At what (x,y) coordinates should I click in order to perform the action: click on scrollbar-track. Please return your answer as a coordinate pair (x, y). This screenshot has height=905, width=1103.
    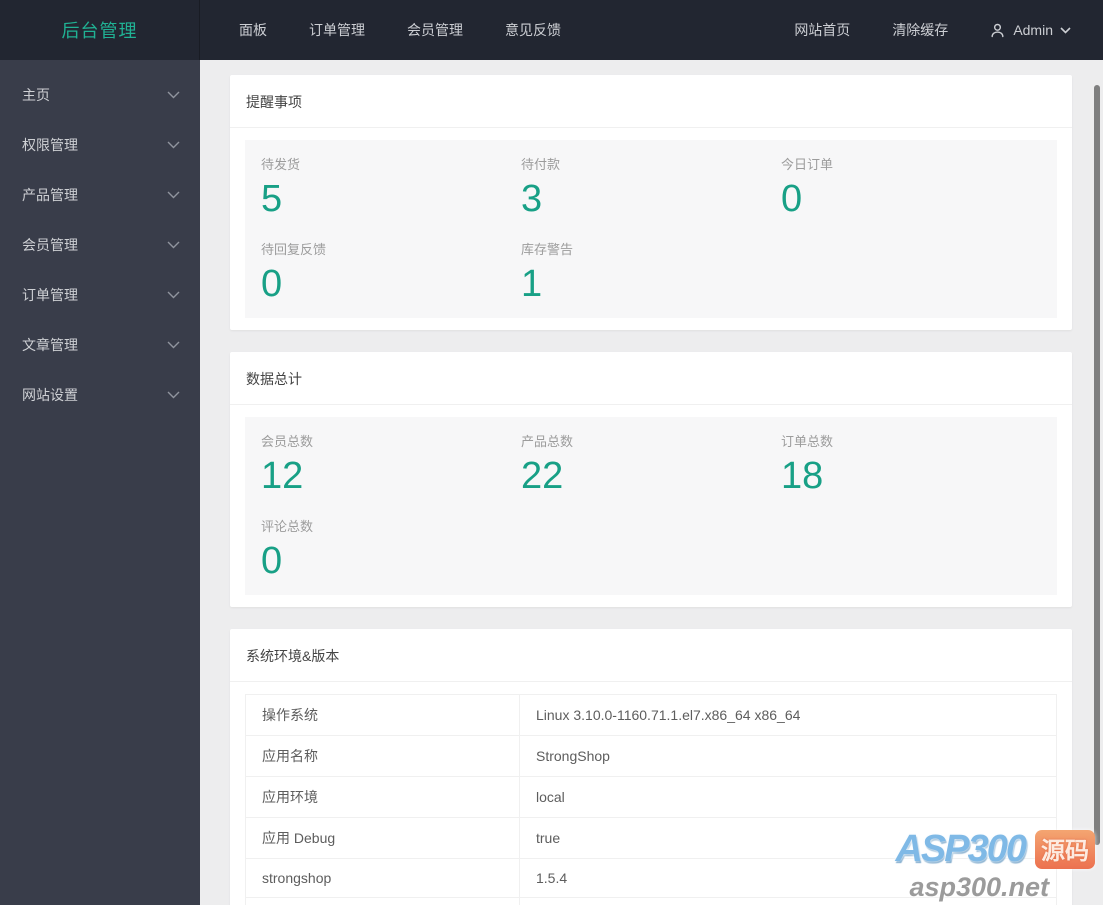
    Looking at the image, I should click on (1098, 482).